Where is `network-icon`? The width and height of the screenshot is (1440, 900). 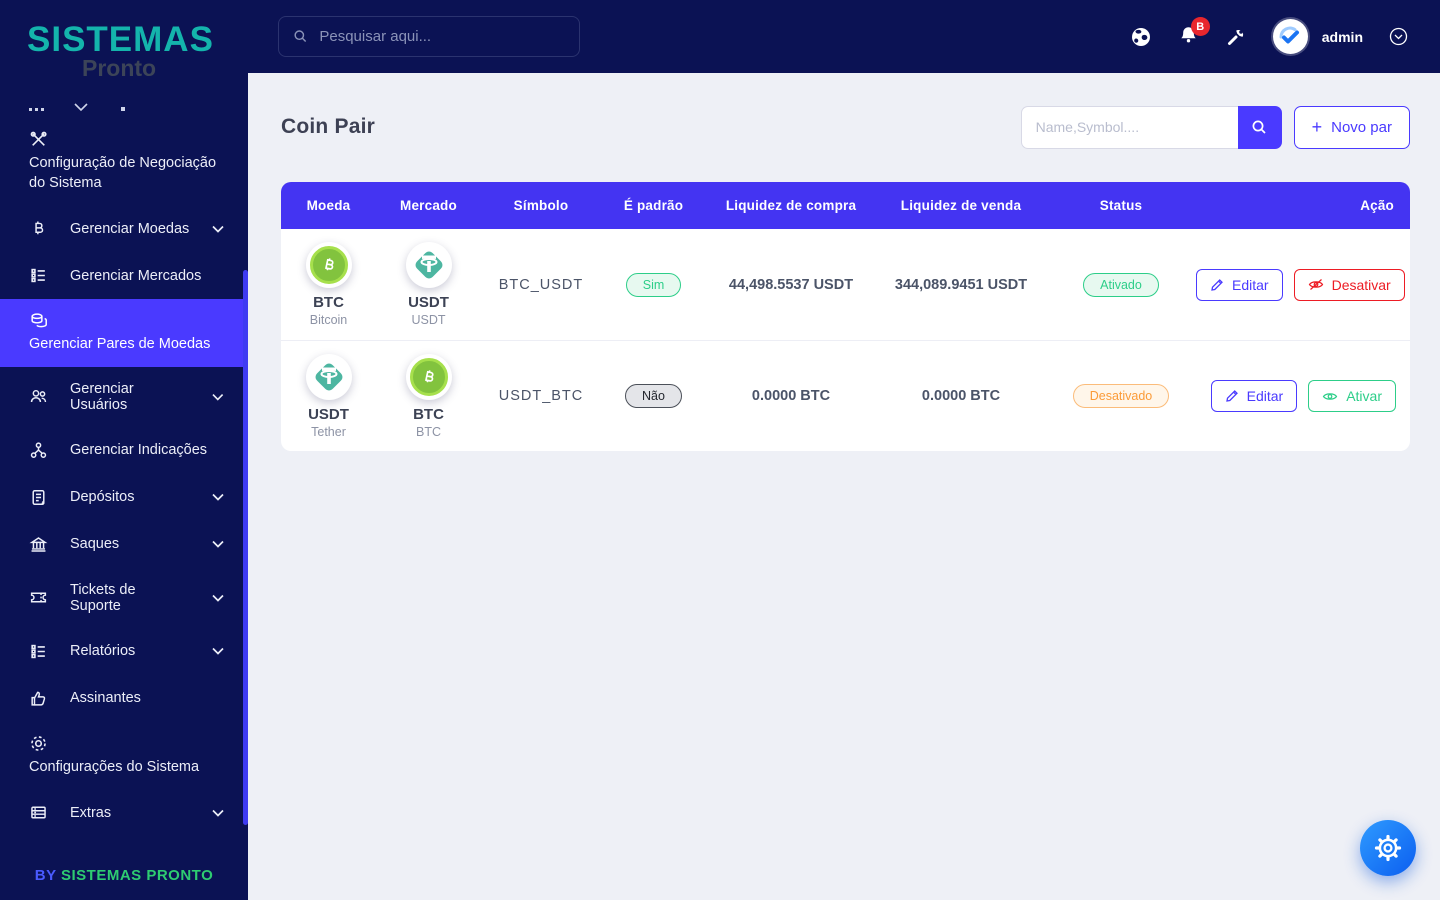 network-icon is located at coordinates (38, 450).